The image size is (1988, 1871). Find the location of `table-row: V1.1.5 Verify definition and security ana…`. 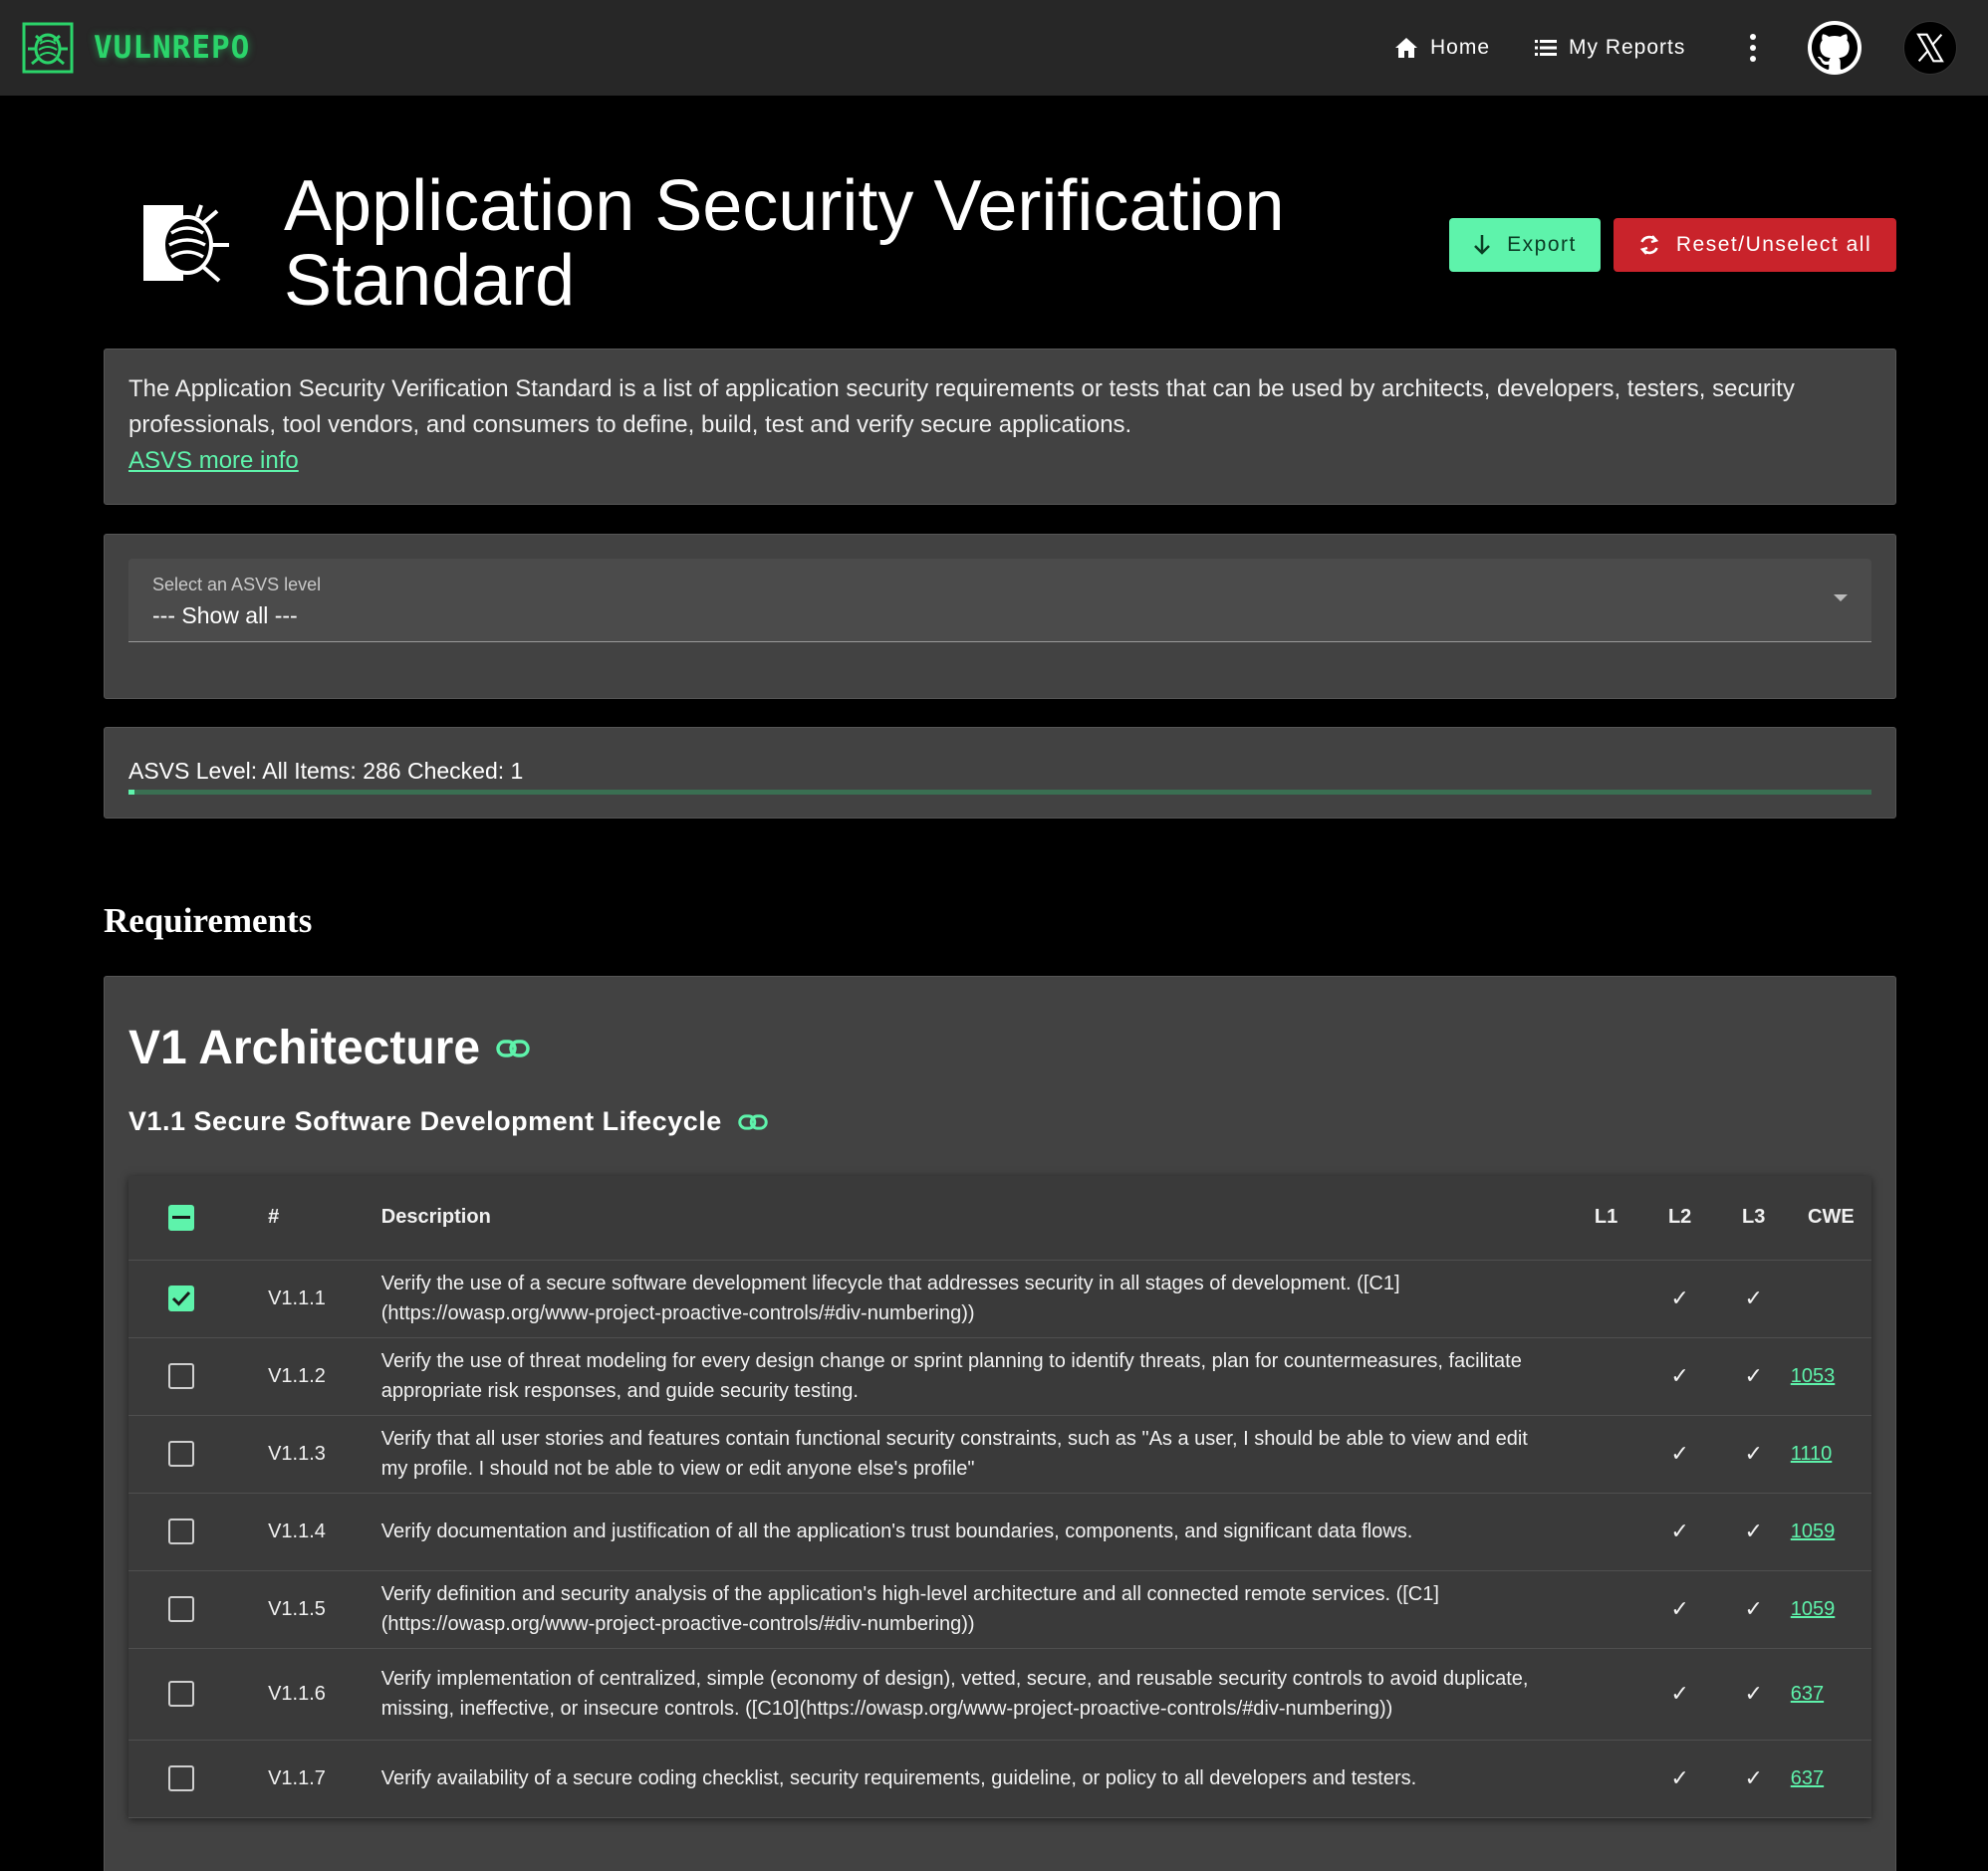

table-row: V1.1.5 Verify definition and security ana… is located at coordinates (999, 1609).